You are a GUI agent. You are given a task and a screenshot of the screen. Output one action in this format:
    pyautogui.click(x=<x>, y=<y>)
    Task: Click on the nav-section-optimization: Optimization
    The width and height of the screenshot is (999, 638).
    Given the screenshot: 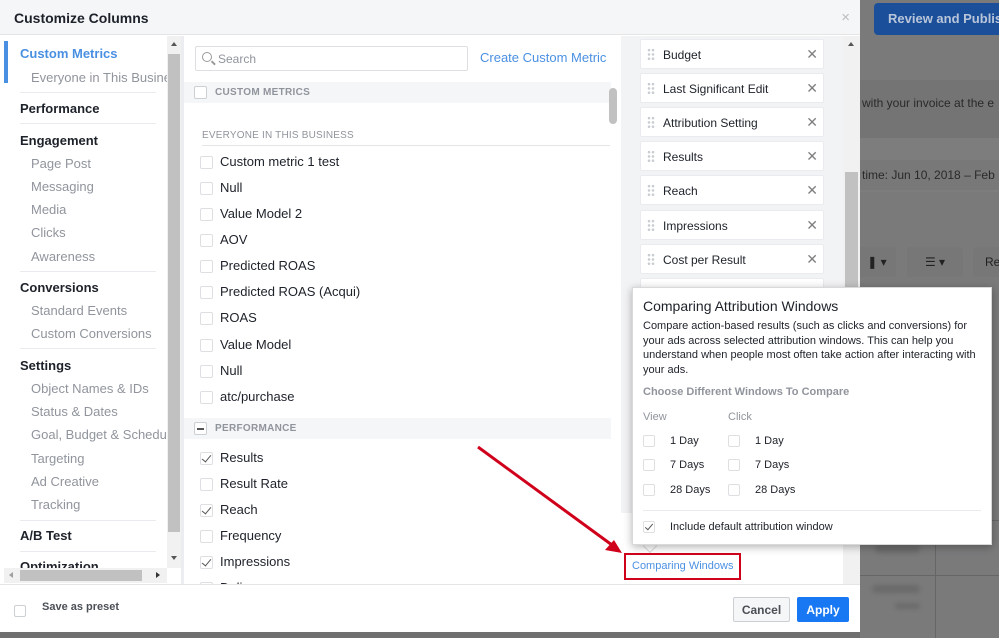 What is the action you would take?
    pyautogui.click(x=59, y=563)
    